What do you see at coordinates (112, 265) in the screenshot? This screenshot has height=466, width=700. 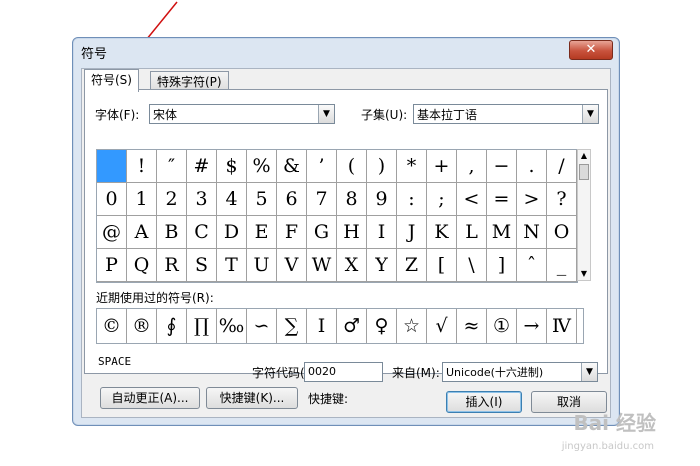 I see `symbol-cell: P` at bounding box center [112, 265].